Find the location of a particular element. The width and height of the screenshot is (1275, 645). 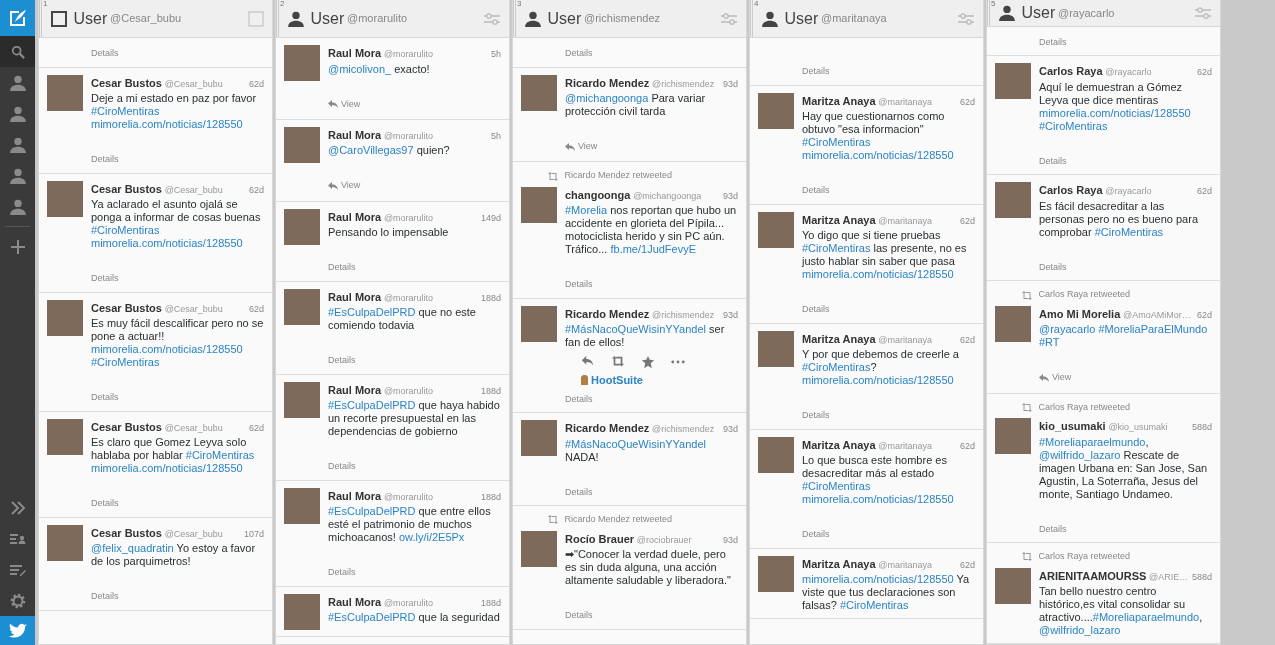

tweet-link: #MoreliaParaElMundo is located at coordinates (1153, 329).